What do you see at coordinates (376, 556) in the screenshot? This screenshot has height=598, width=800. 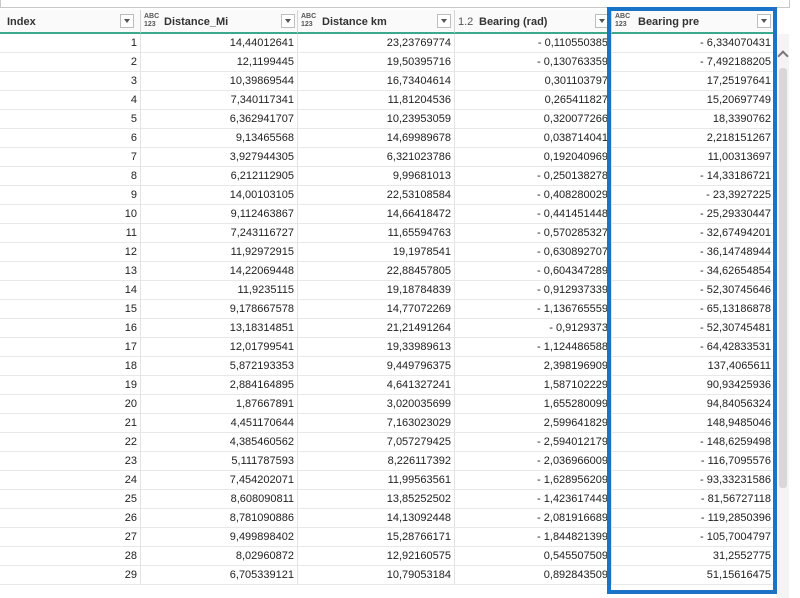 I see `cell-distance-km: 12,92160575` at bounding box center [376, 556].